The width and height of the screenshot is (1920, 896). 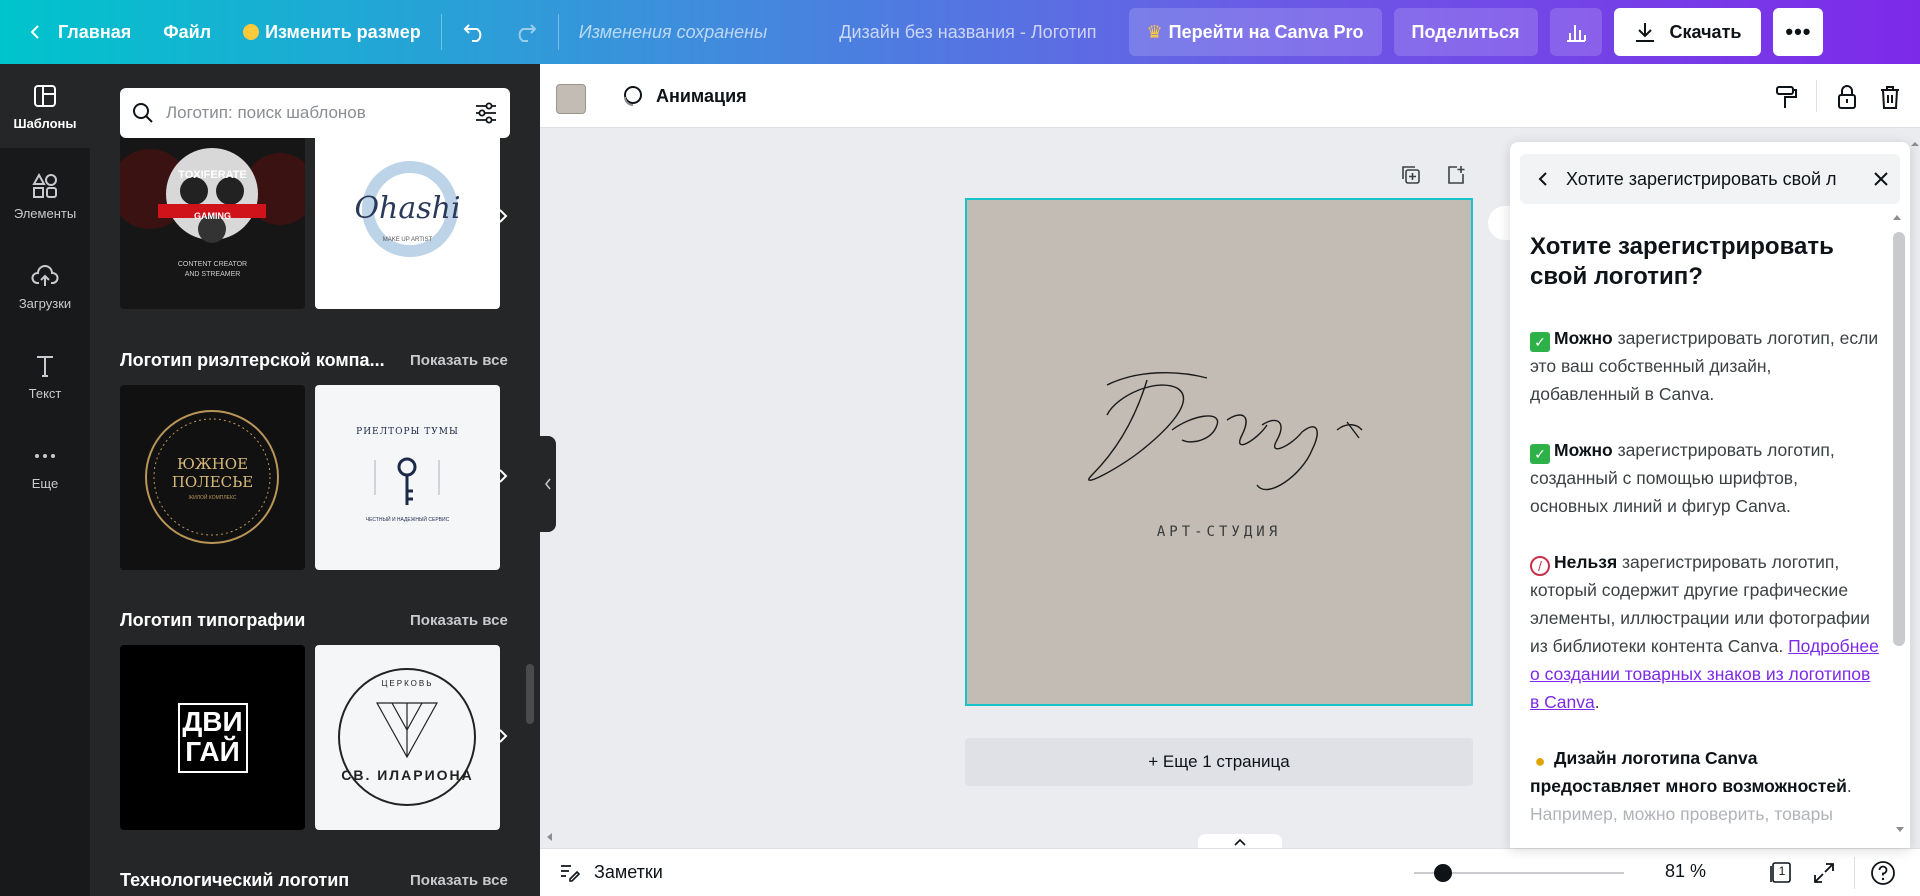 I want to click on redo-icon, so click(x=527, y=33).